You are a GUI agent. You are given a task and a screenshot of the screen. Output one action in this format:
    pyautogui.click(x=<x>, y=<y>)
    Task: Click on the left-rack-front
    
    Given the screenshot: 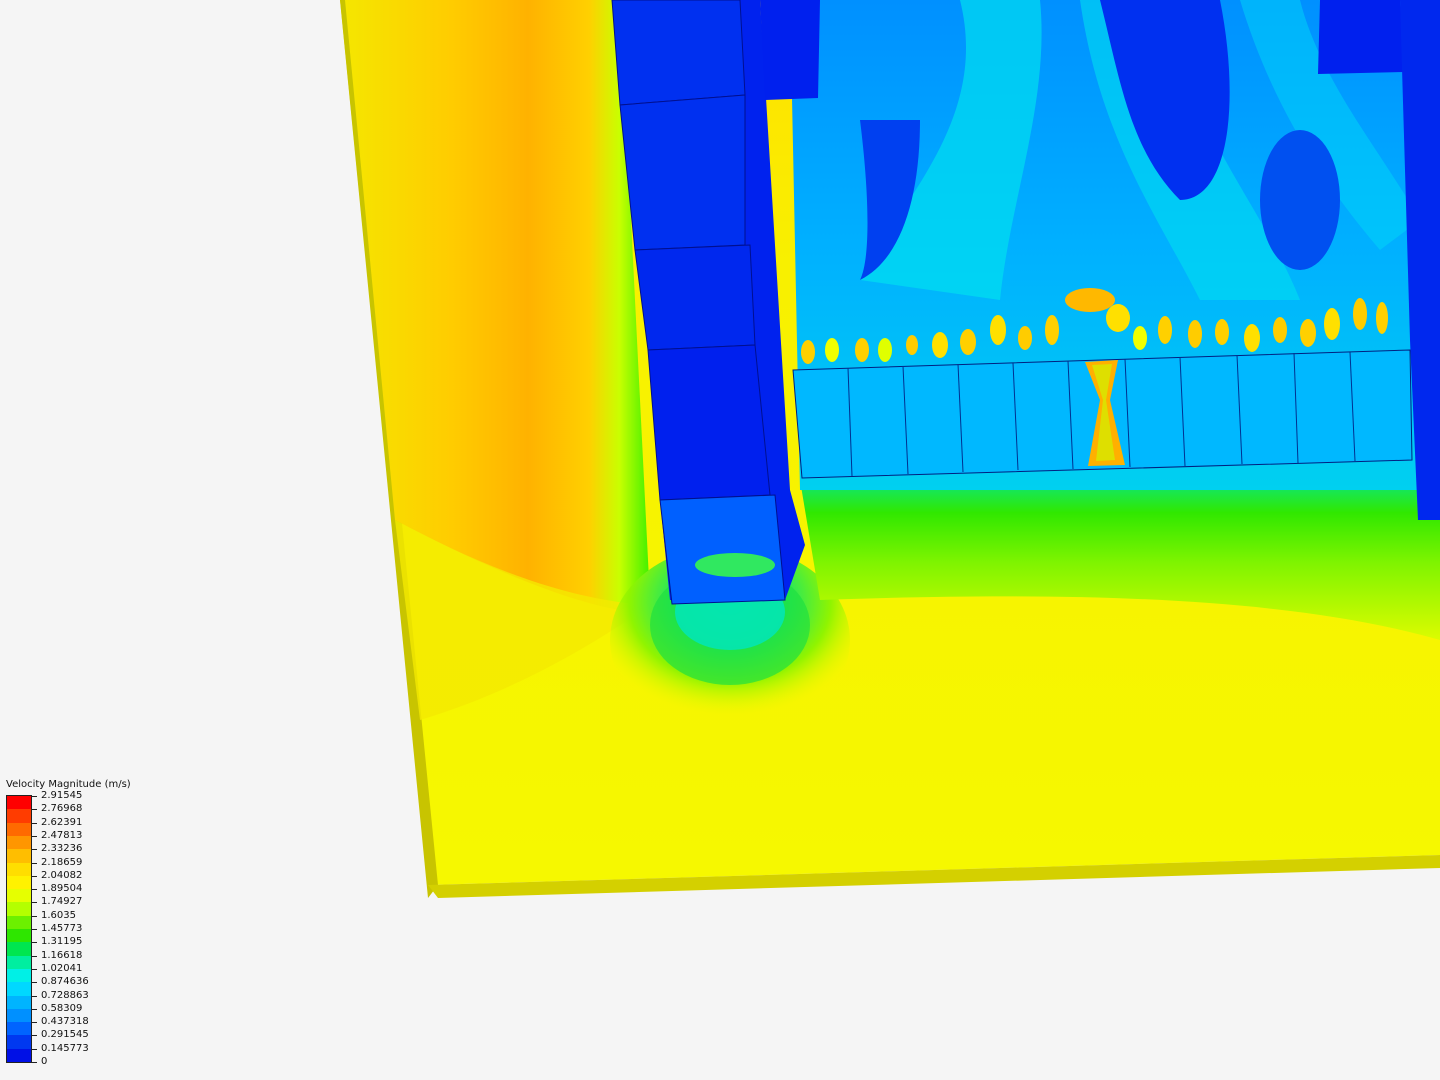 What is the action you would take?
    pyautogui.click(x=722, y=549)
    